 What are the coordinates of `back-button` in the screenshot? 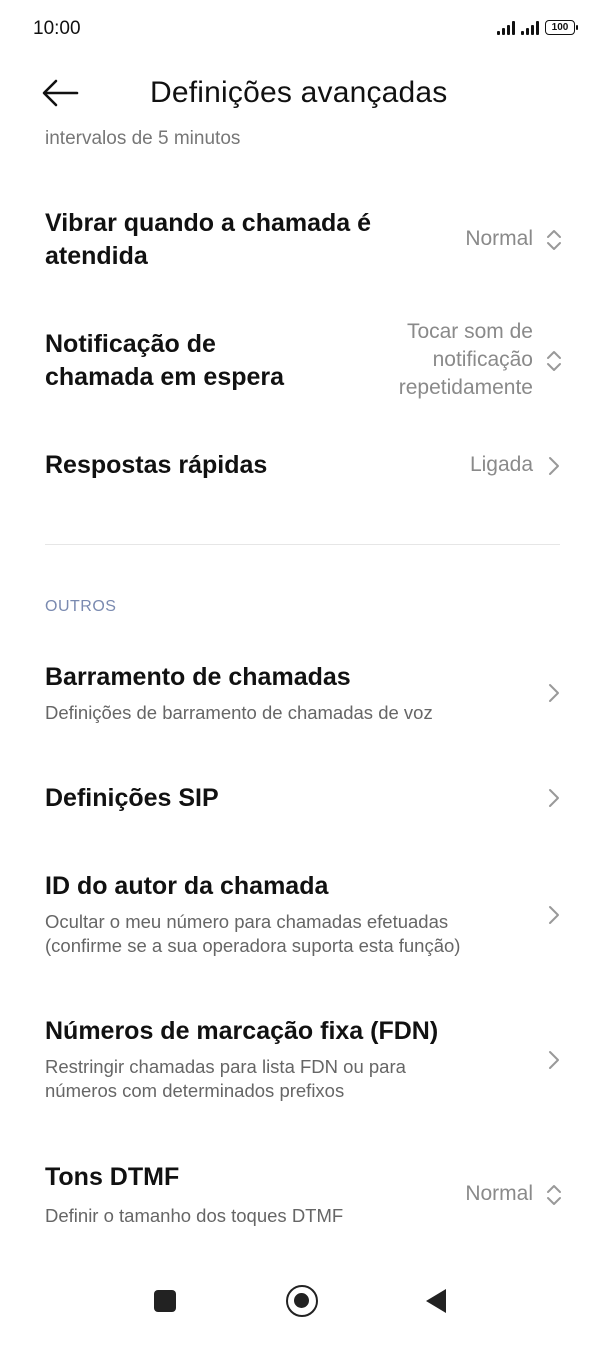 It's located at (61, 93).